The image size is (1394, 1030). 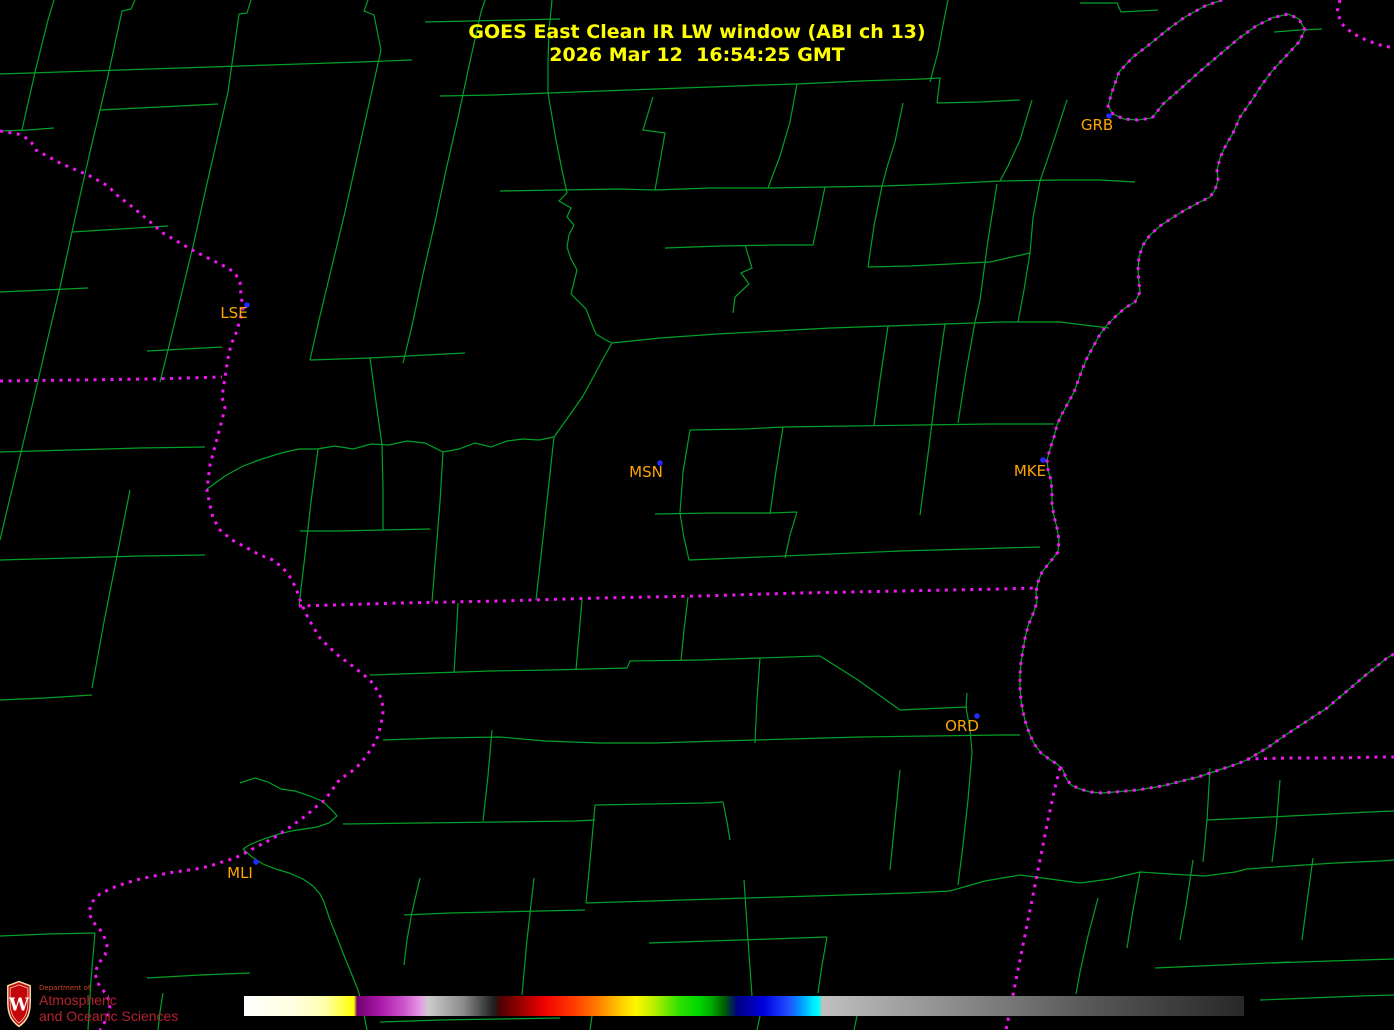 What do you see at coordinates (109, 1016) in the screenshot?
I see `dept-name-line2: and Oceanic Sciences` at bounding box center [109, 1016].